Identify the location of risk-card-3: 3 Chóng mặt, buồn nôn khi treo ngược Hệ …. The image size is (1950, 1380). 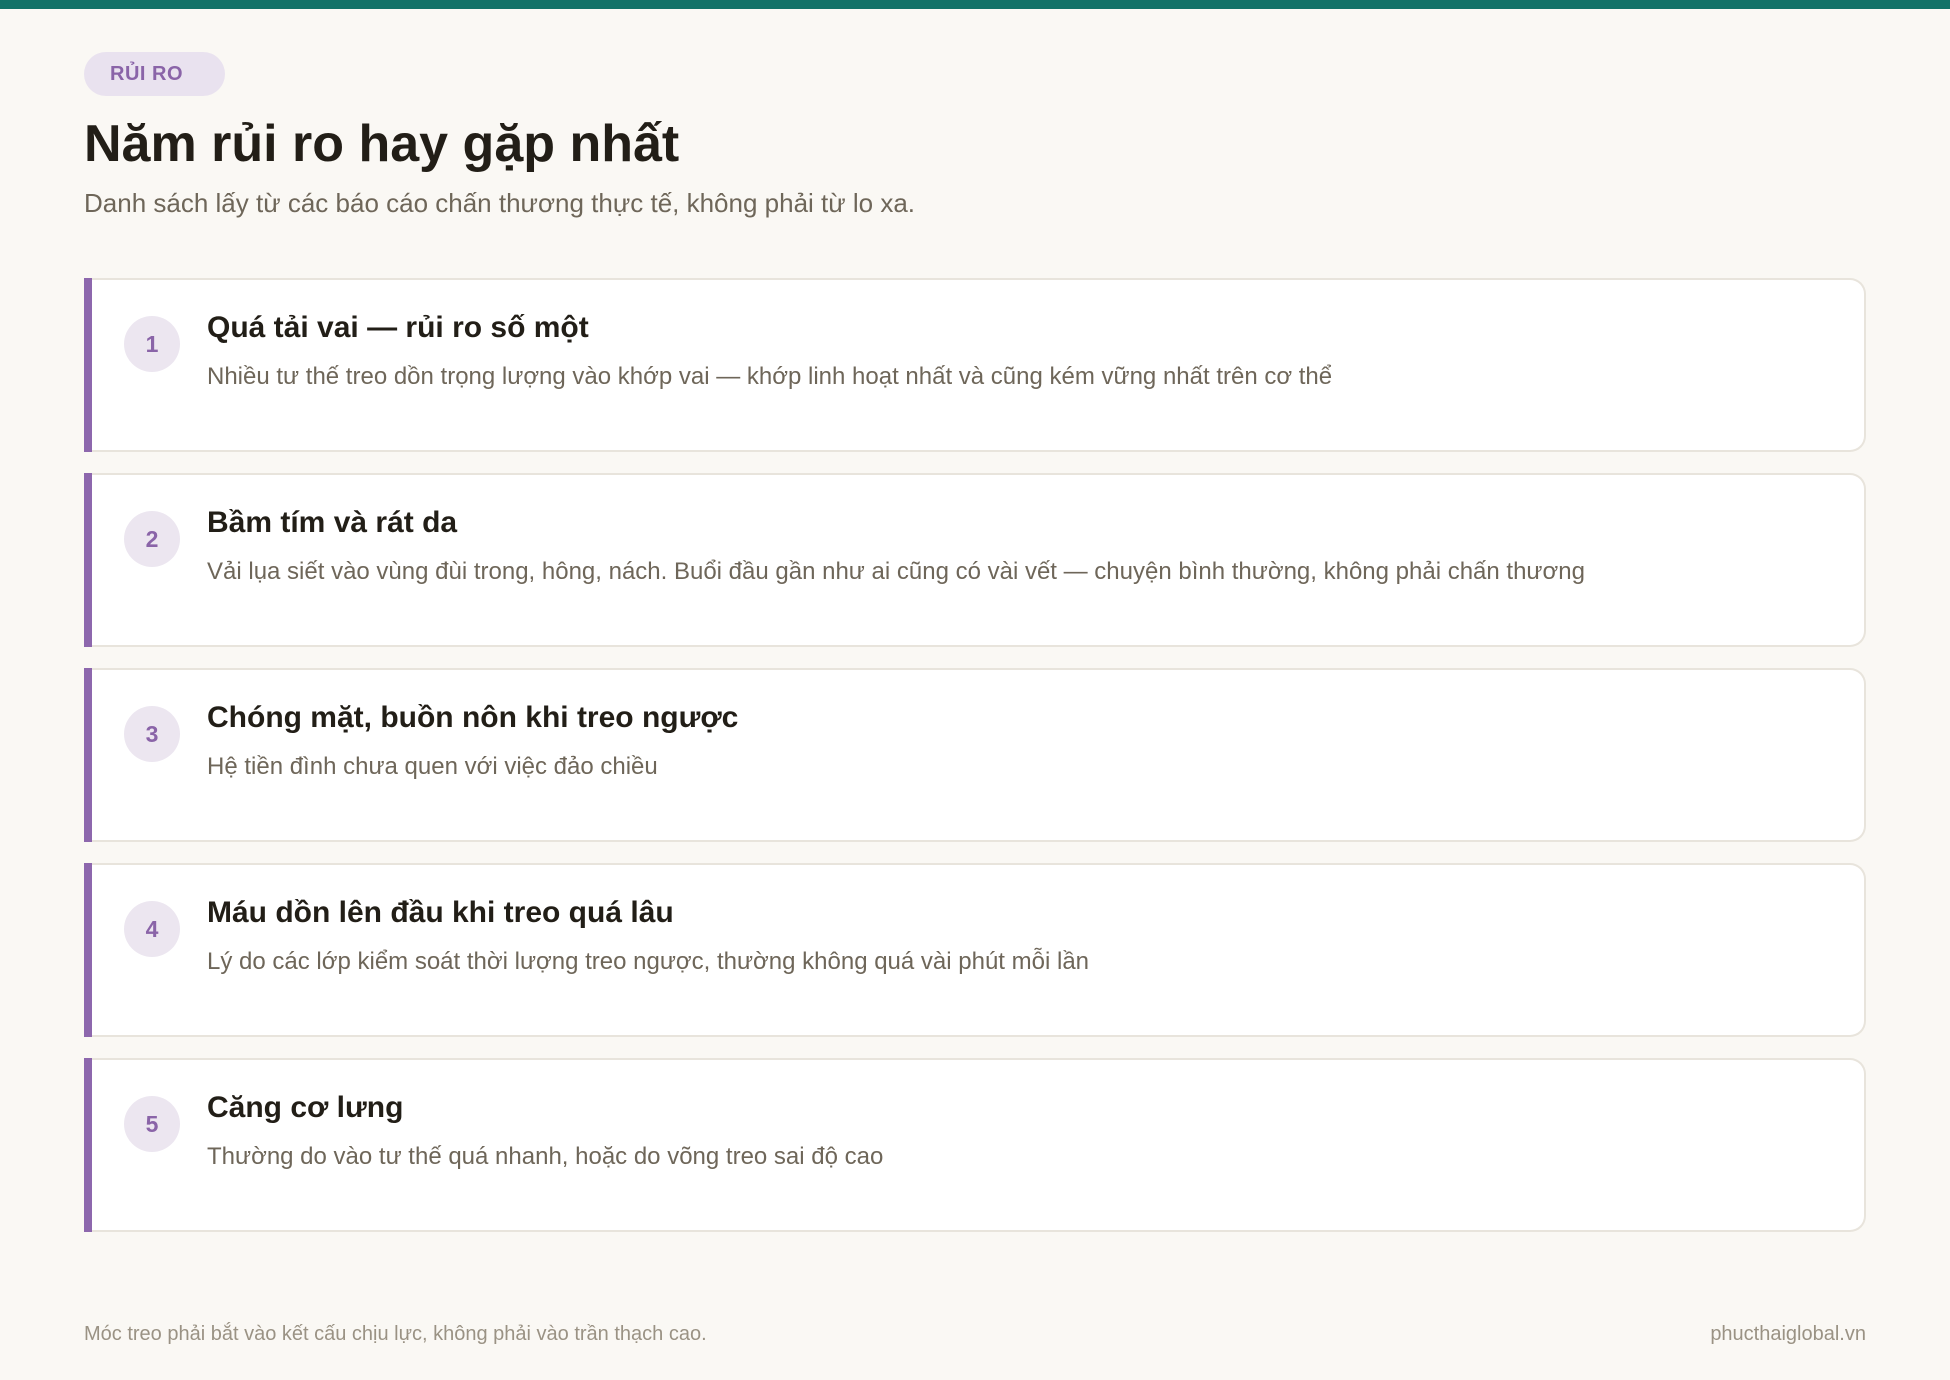
(975, 755).